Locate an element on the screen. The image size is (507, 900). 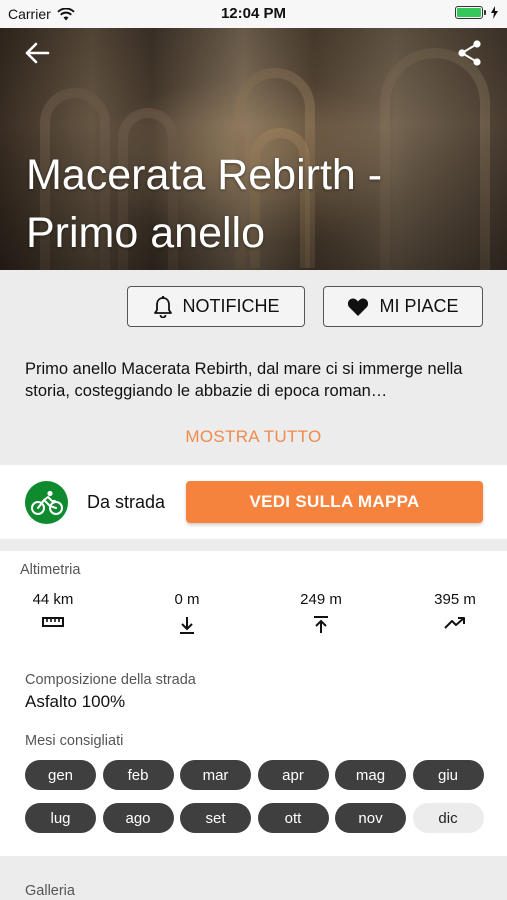
min-altitude-value: 0 m is located at coordinates (187, 599).